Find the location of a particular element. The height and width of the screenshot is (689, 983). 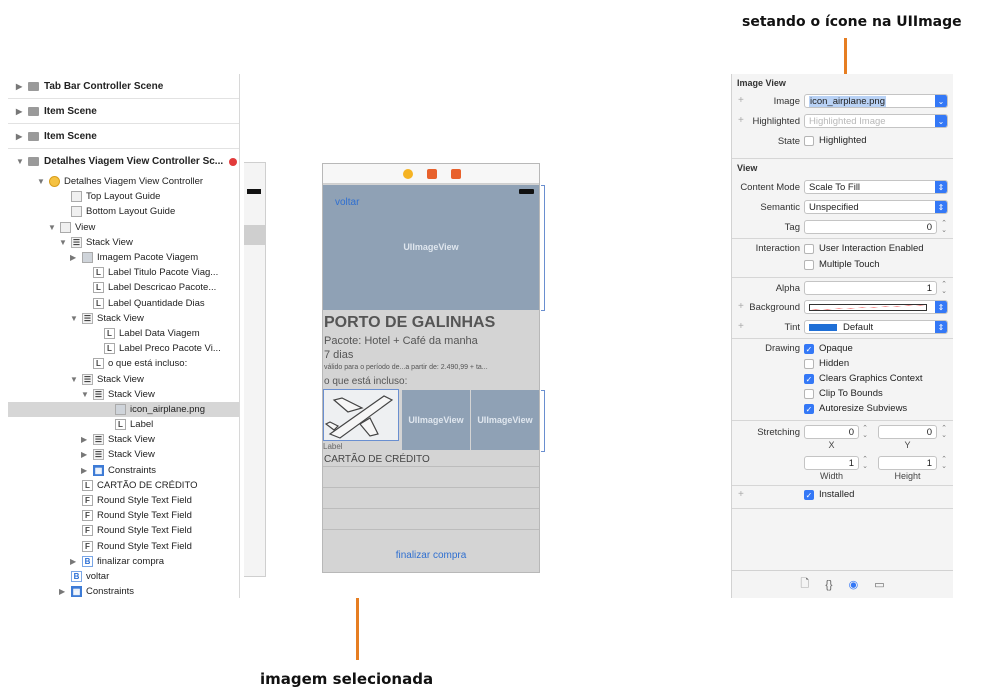

stretch-x-field: 0 is located at coordinates (831, 432).